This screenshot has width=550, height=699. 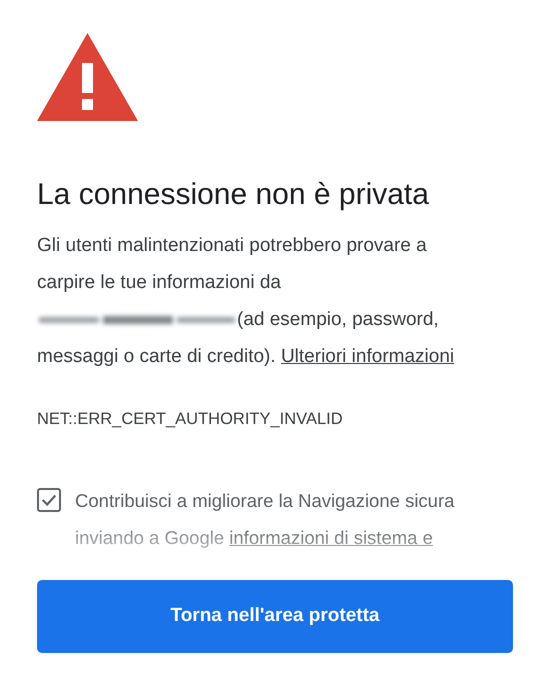 I want to click on page-title: La connessione non è privata, so click(x=233, y=195).